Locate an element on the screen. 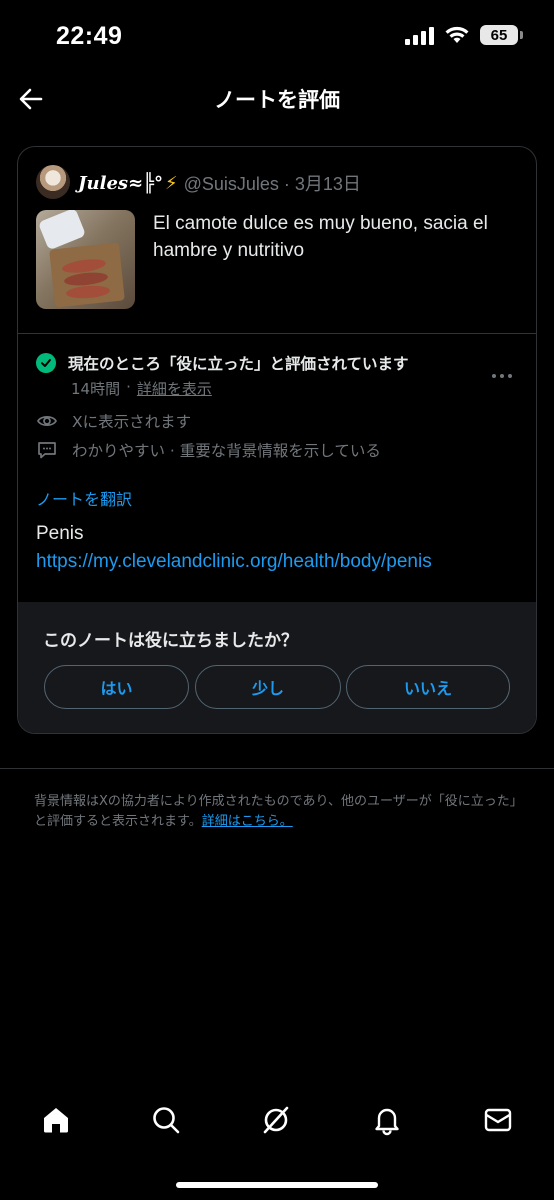  tab-home is located at coordinates (56, 1120).